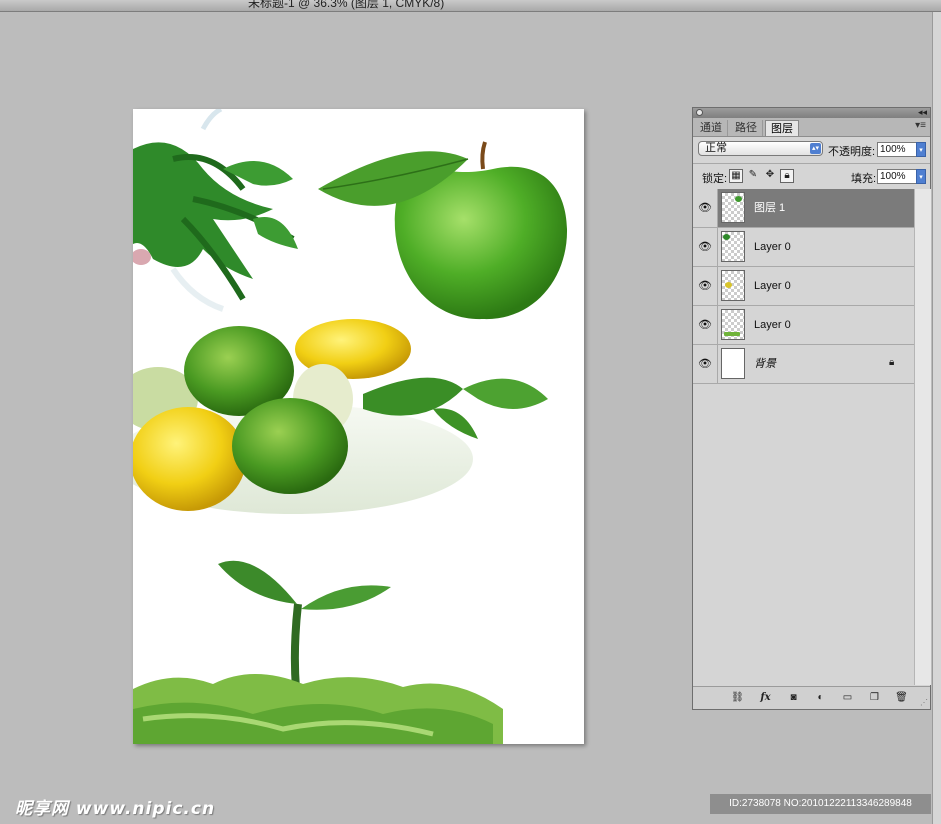 This screenshot has width=941, height=824. Describe the element at coordinates (753, 176) in the screenshot. I see `lock-image-icon: ✎` at that location.